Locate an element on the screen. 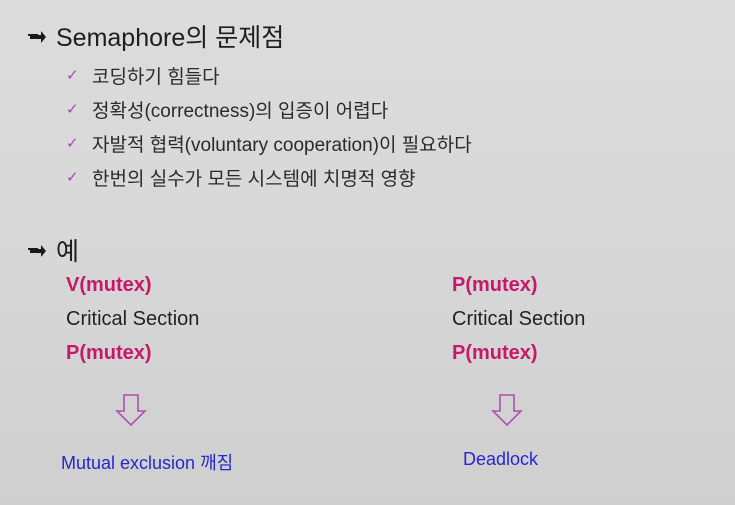  list-item-text: 코딩하기 힘들다 is located at coordinates (156, 77).